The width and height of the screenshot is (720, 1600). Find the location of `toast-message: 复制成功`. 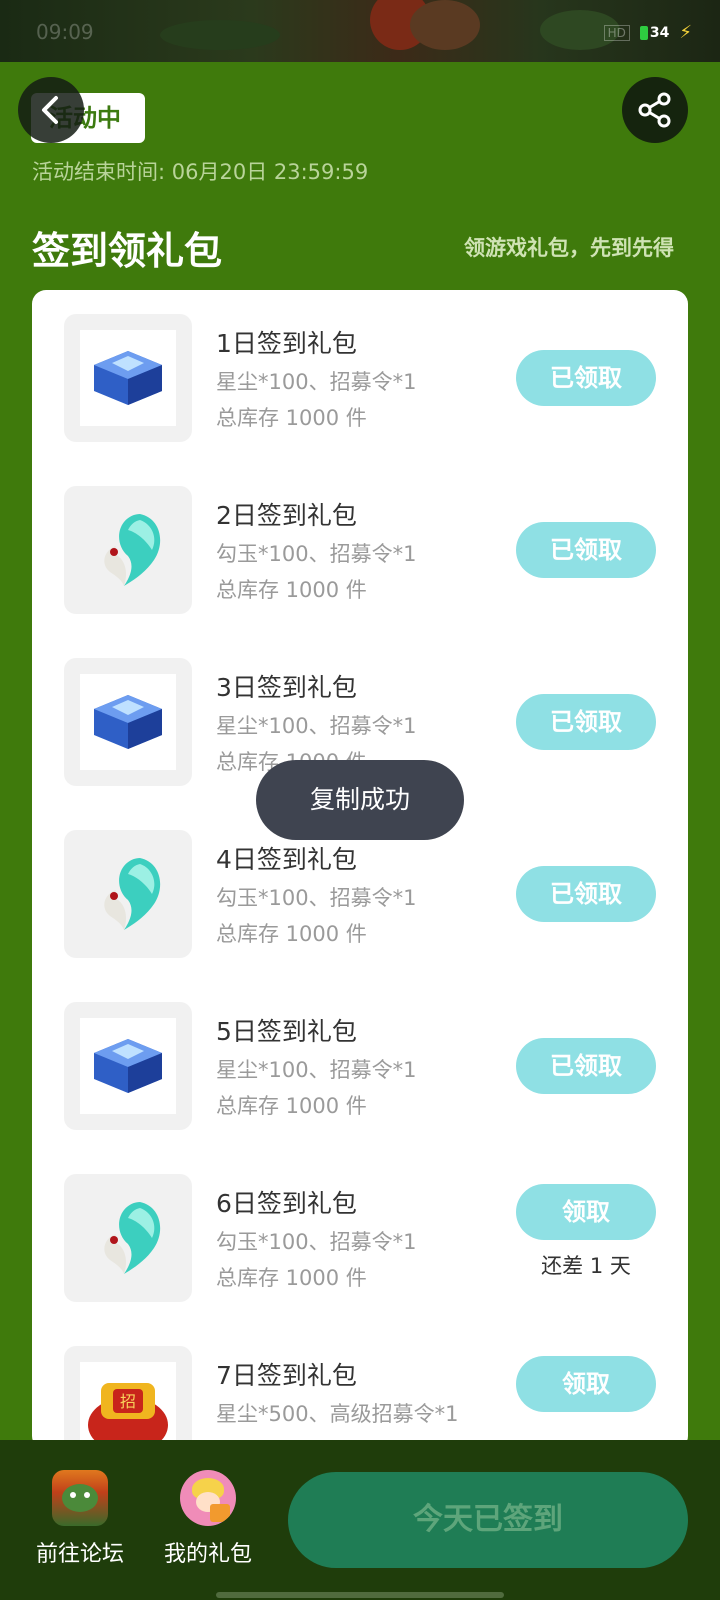

toast-message: 复制成功 is located at coordinates (360, 800).